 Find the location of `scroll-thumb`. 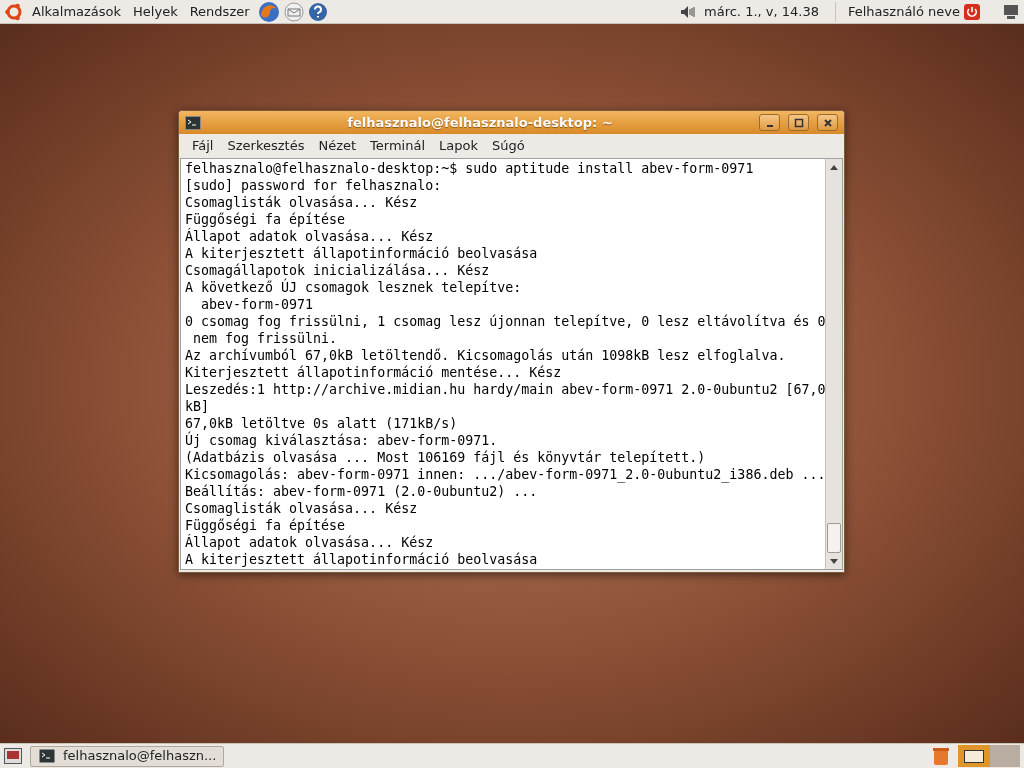

scroll-thumb is located at coordinates (834, 538).